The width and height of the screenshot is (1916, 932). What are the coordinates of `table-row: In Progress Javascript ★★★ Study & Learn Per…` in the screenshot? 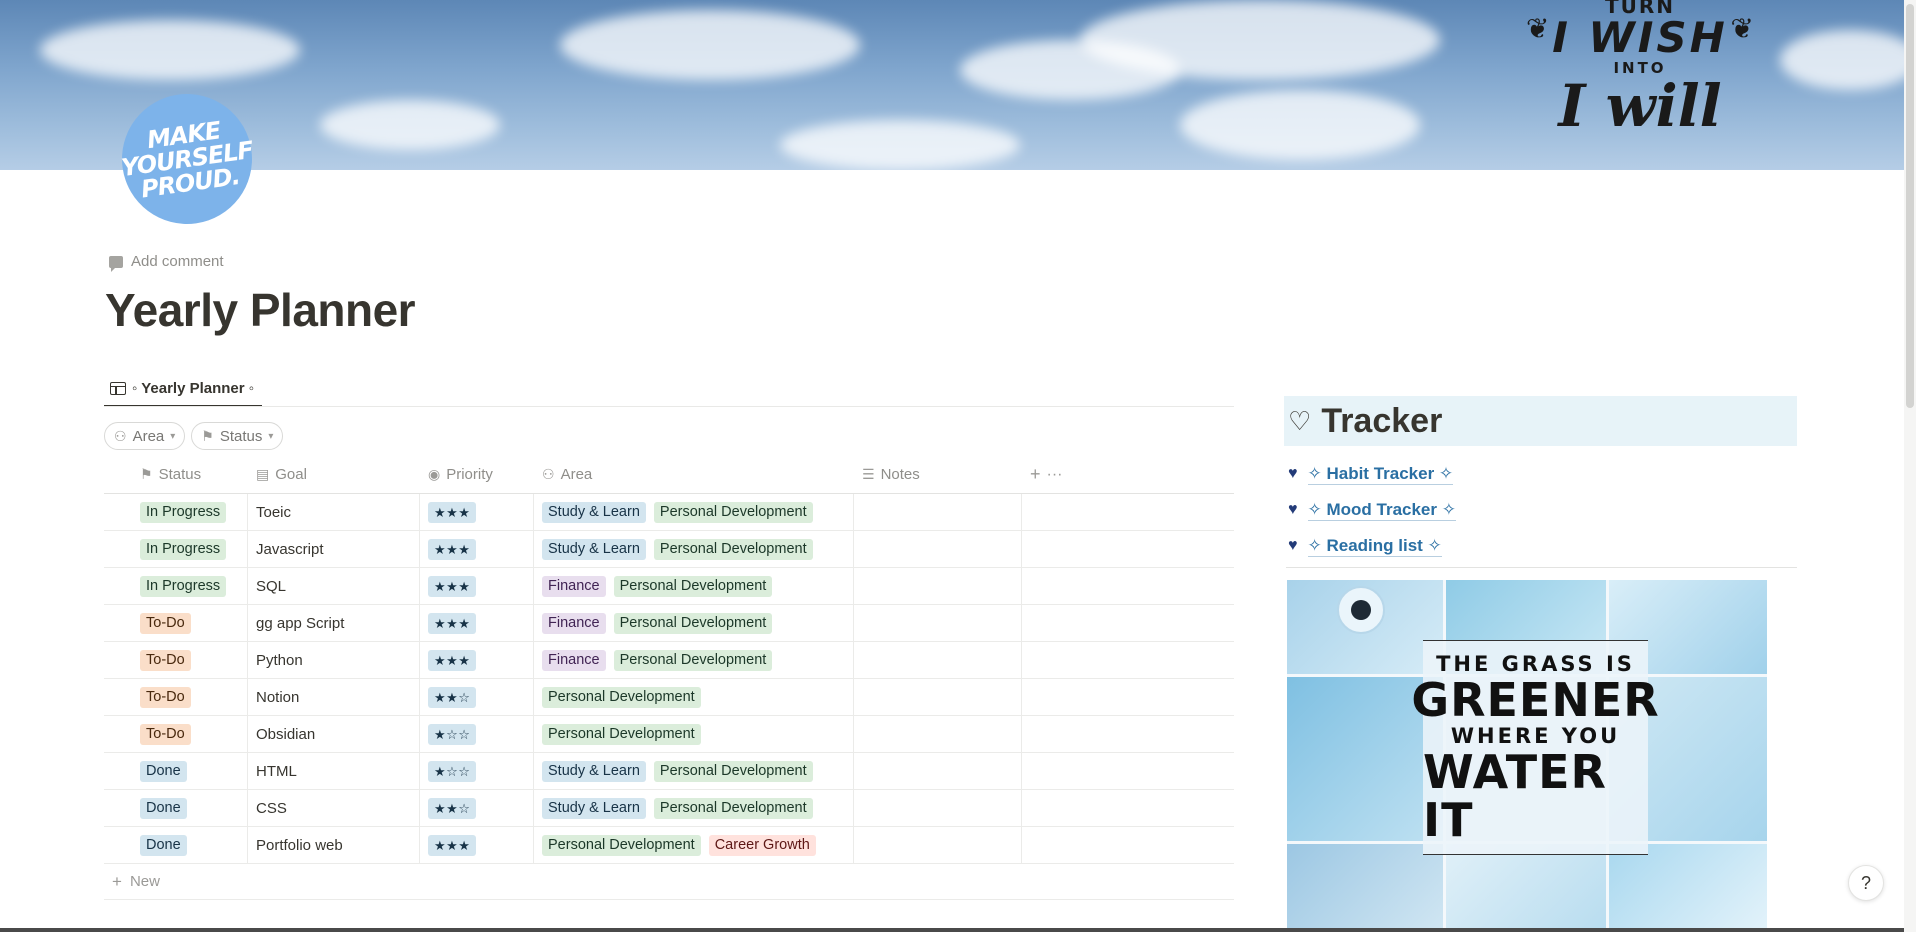 It's located at (669, 549).